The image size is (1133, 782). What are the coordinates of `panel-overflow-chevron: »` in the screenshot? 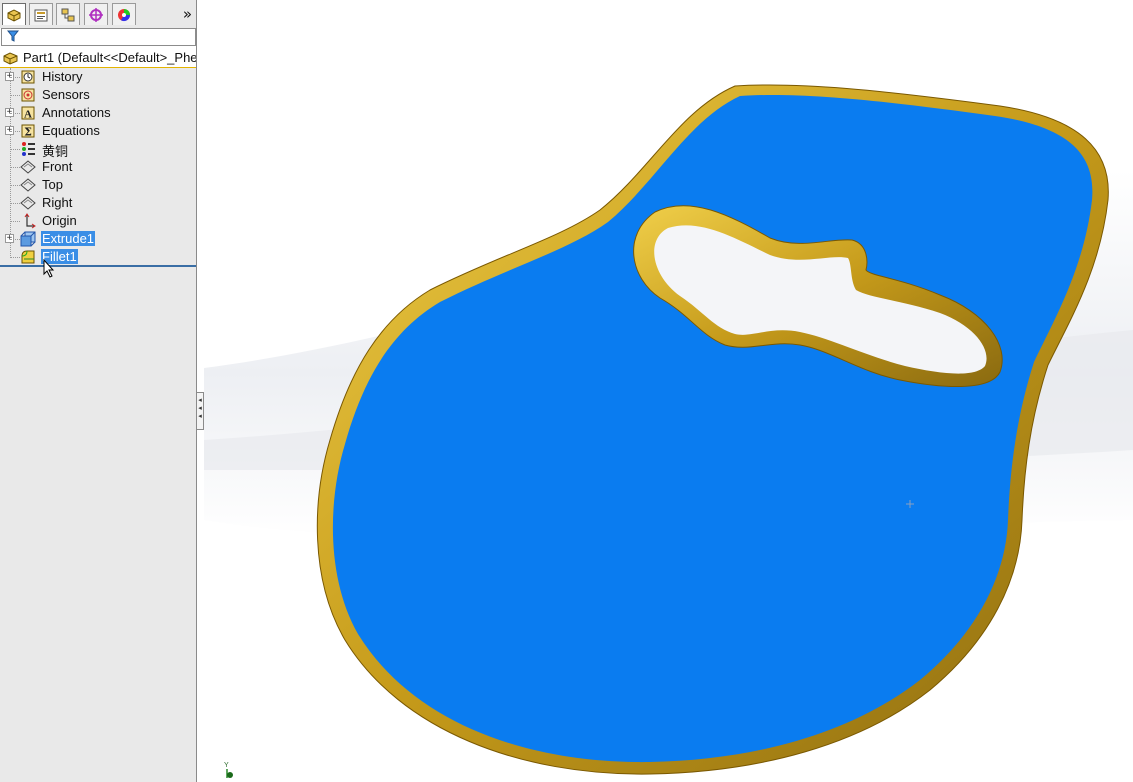 It's located at (187, 14).